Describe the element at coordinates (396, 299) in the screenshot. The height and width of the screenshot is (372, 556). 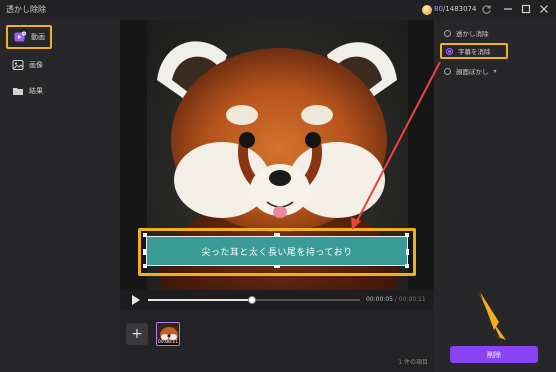
I see `time-display: 00:00:05 / 00:00:11` at that location.